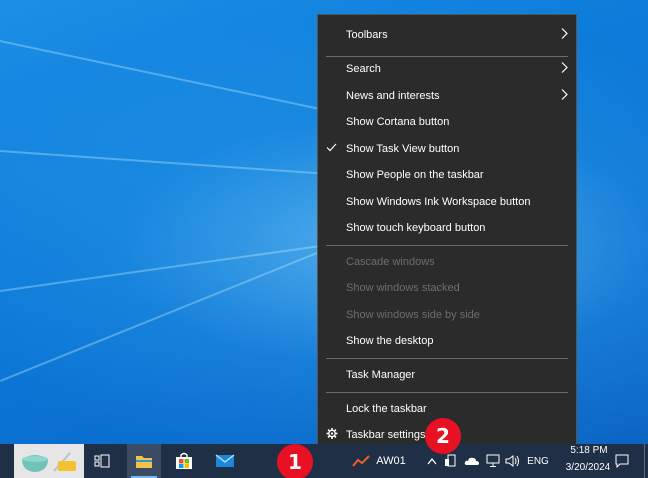  What do you see at coordinates (295, 461) in the screenshot?
I see `callout-badge-one: 1` at bounding box center [295, 461].